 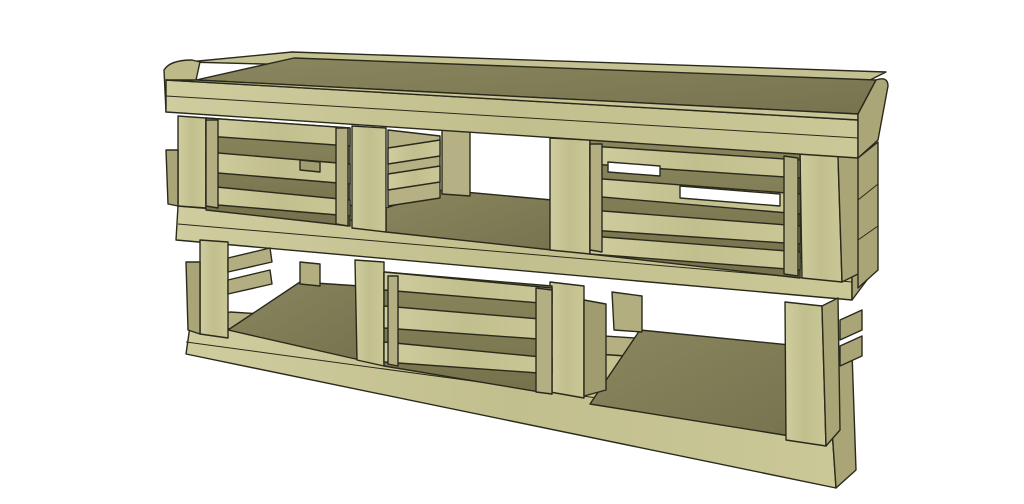 I want to click on lower-left-side-slats, so click(x=250, y=271).